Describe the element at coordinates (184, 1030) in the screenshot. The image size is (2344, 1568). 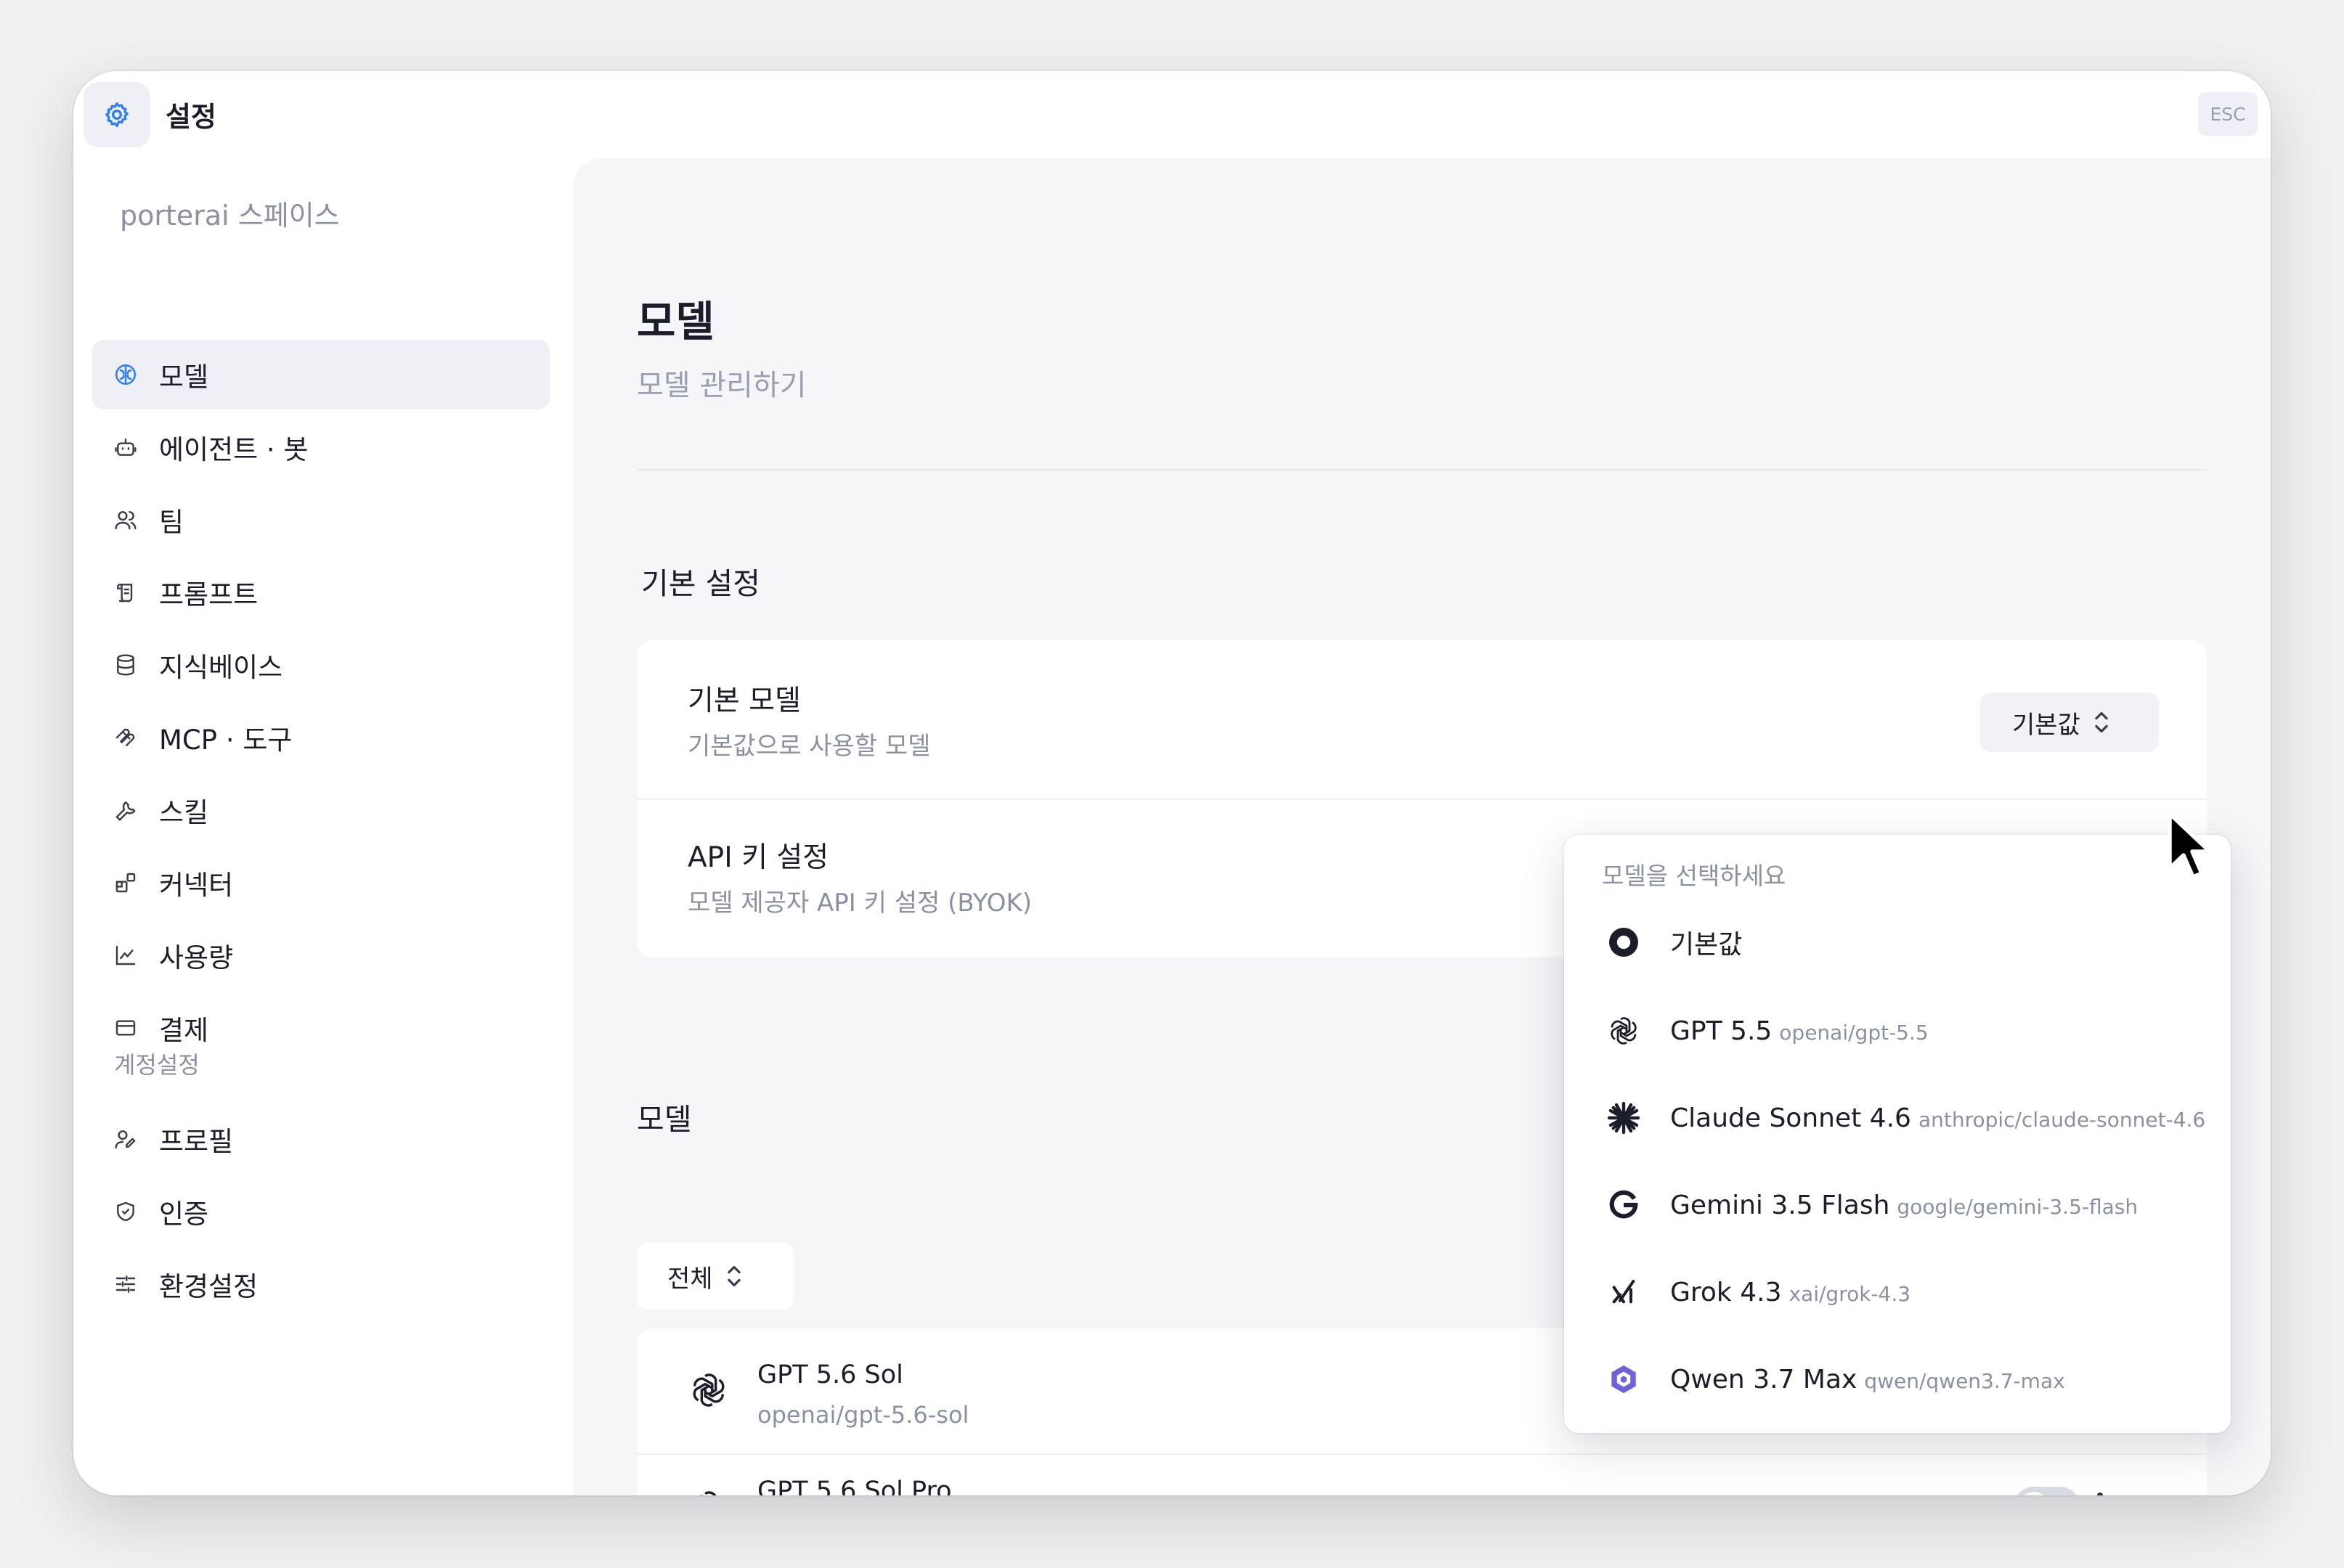
I see `sidebar-item-label: 결제` at that location.